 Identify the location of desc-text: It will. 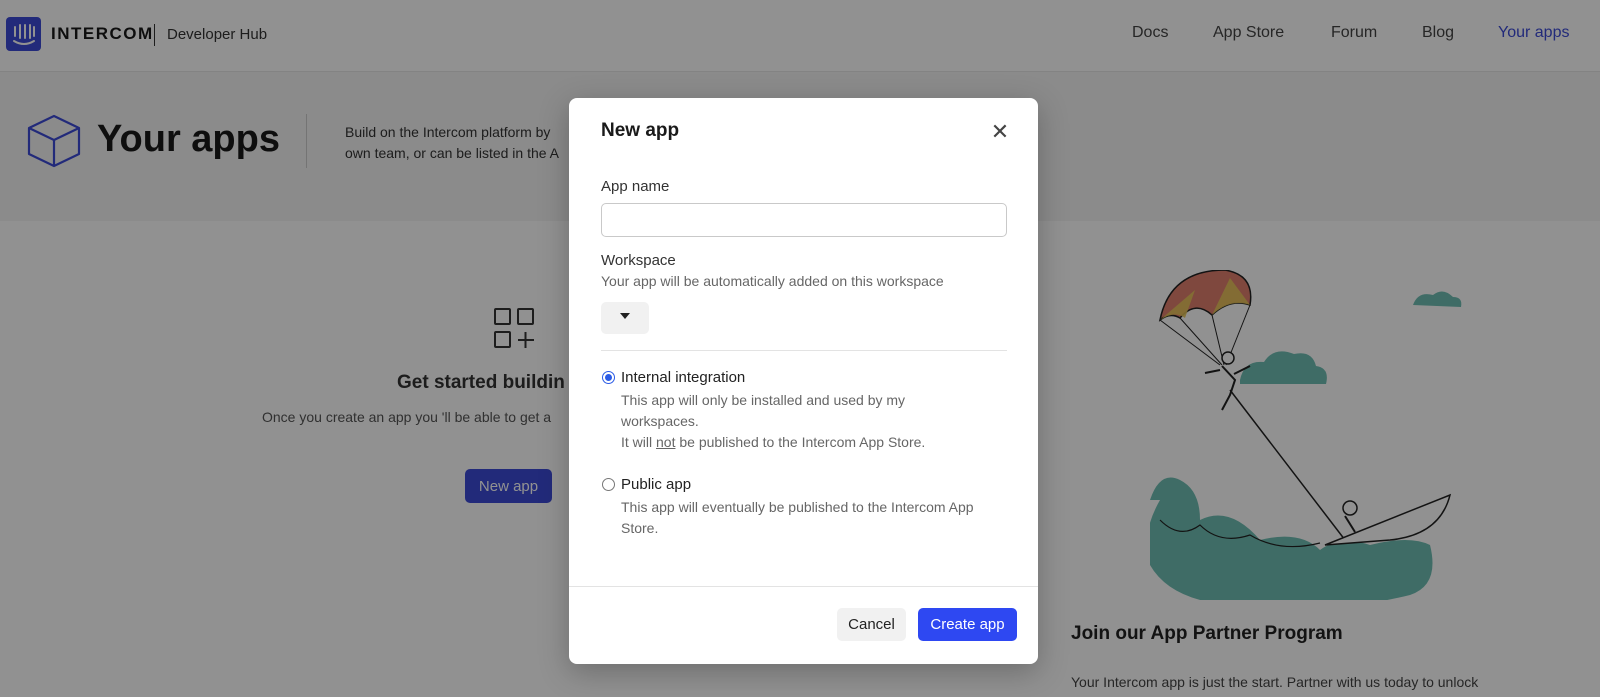
(638, 442).